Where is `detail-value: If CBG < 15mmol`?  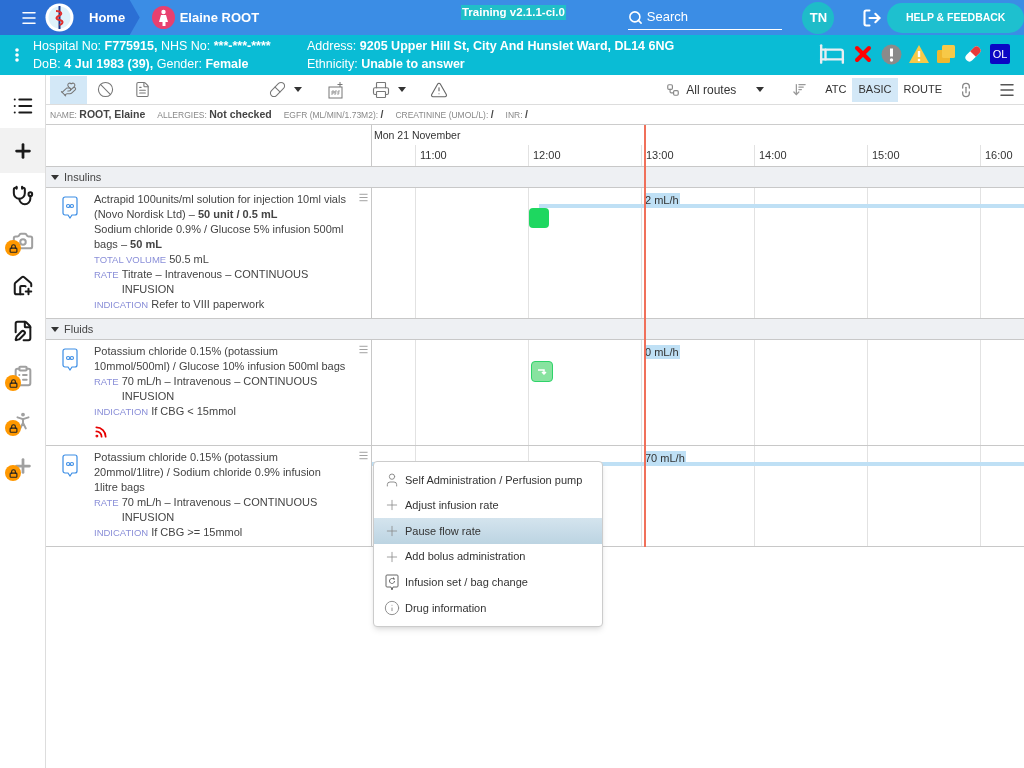
detail-value: If CBG < 15mmol is located at coordinates (193, 411).